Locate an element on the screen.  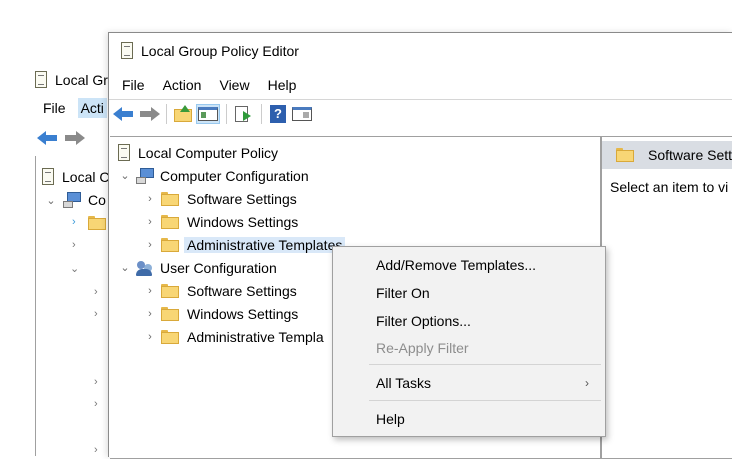
main-toolbar is located at coordinates (213, 114).